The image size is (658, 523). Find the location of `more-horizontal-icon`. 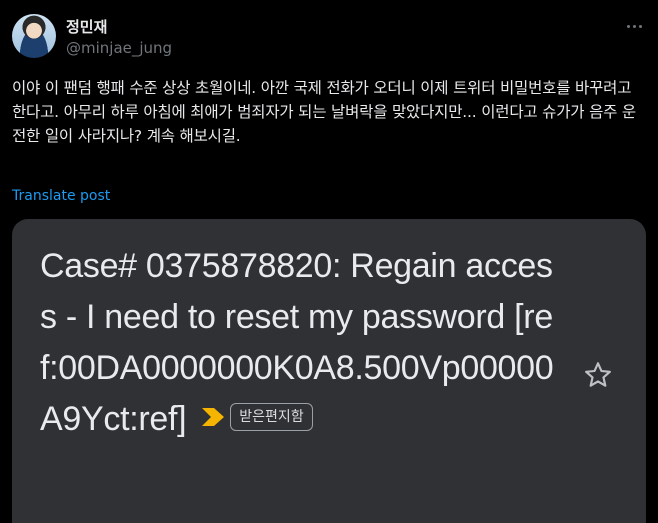

more-horizontal-icon is located at coordinates (628, 26).